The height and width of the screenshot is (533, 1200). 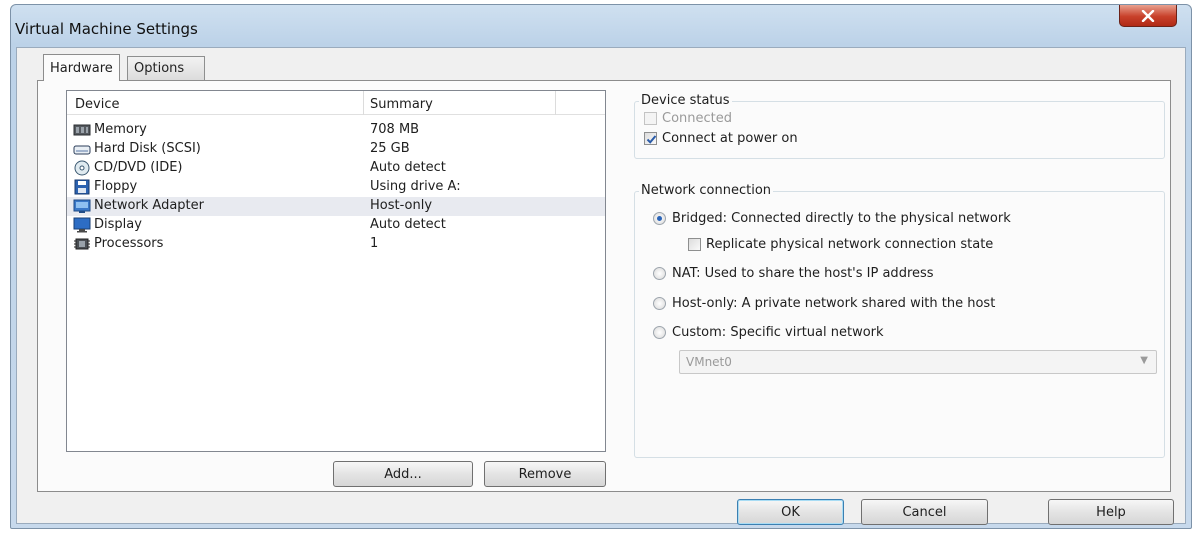 I want to click on device-row-cd-dvd: CD/DVD (IDE) Auto detect, so click(x=336, y=168).